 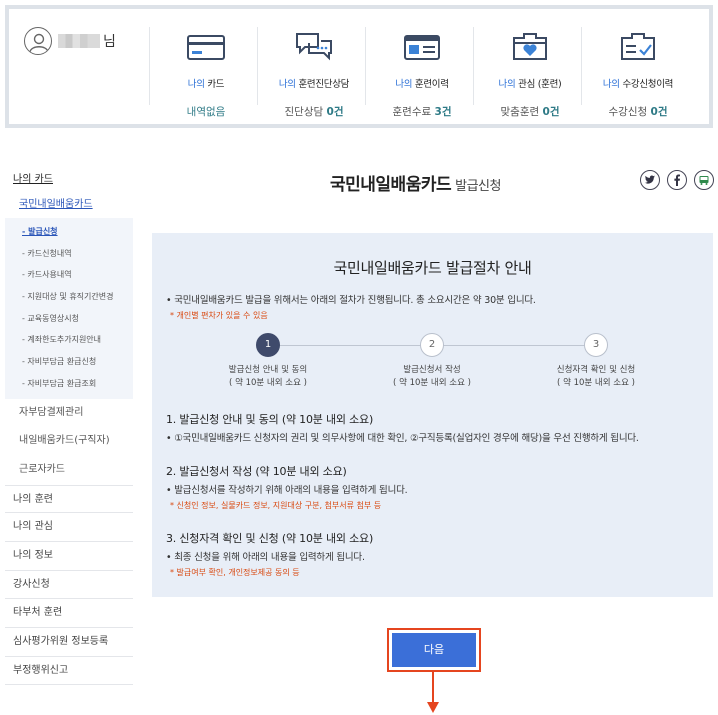 I want to click on stat-training-consult: 나의 훈련진단상담 진단상담 0건, so click(x=314, y=75).